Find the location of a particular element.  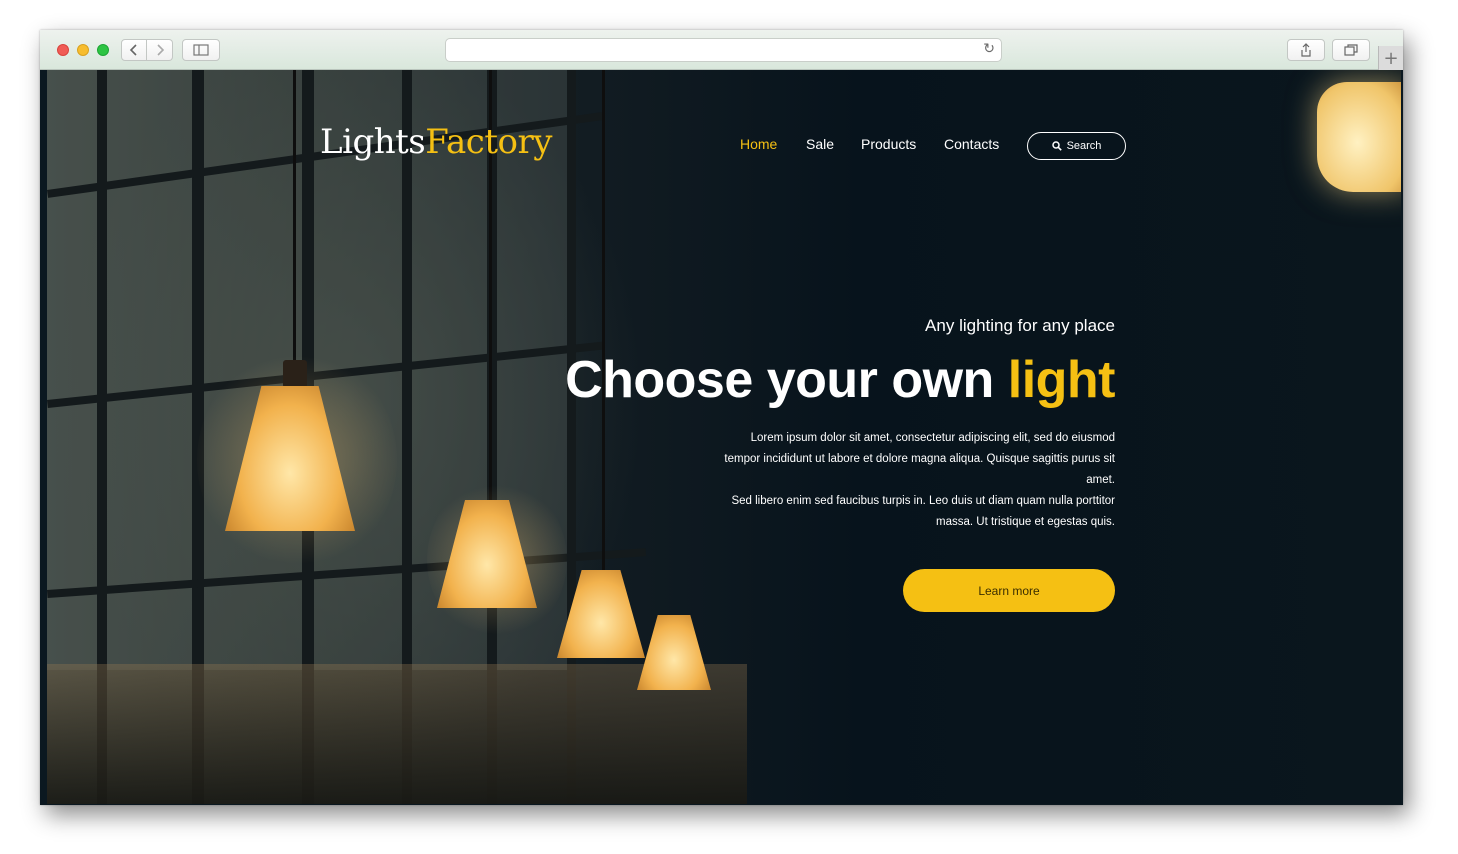

search-button: Search is located at coordinates (1076, 146).